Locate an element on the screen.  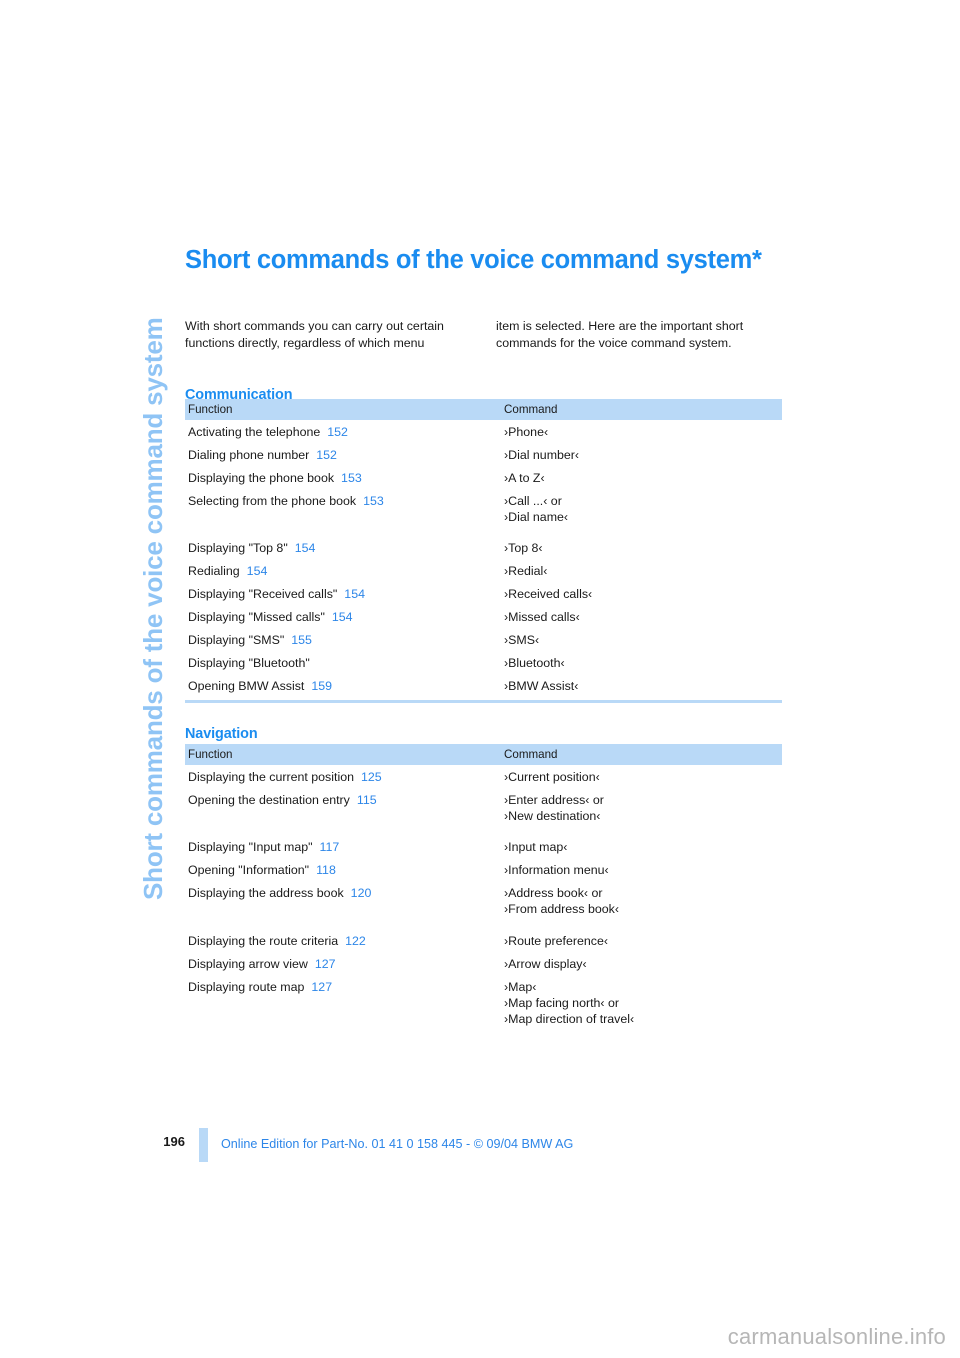
cell-command: ›Bluetooth‹ is located at coordinates (641, 663).